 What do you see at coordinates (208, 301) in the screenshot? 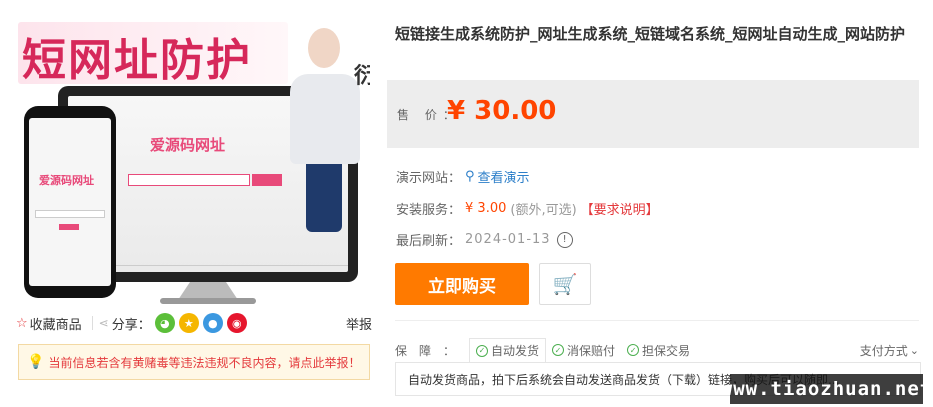
I see `monitor-stand-base` at bounding box center [208, 301].